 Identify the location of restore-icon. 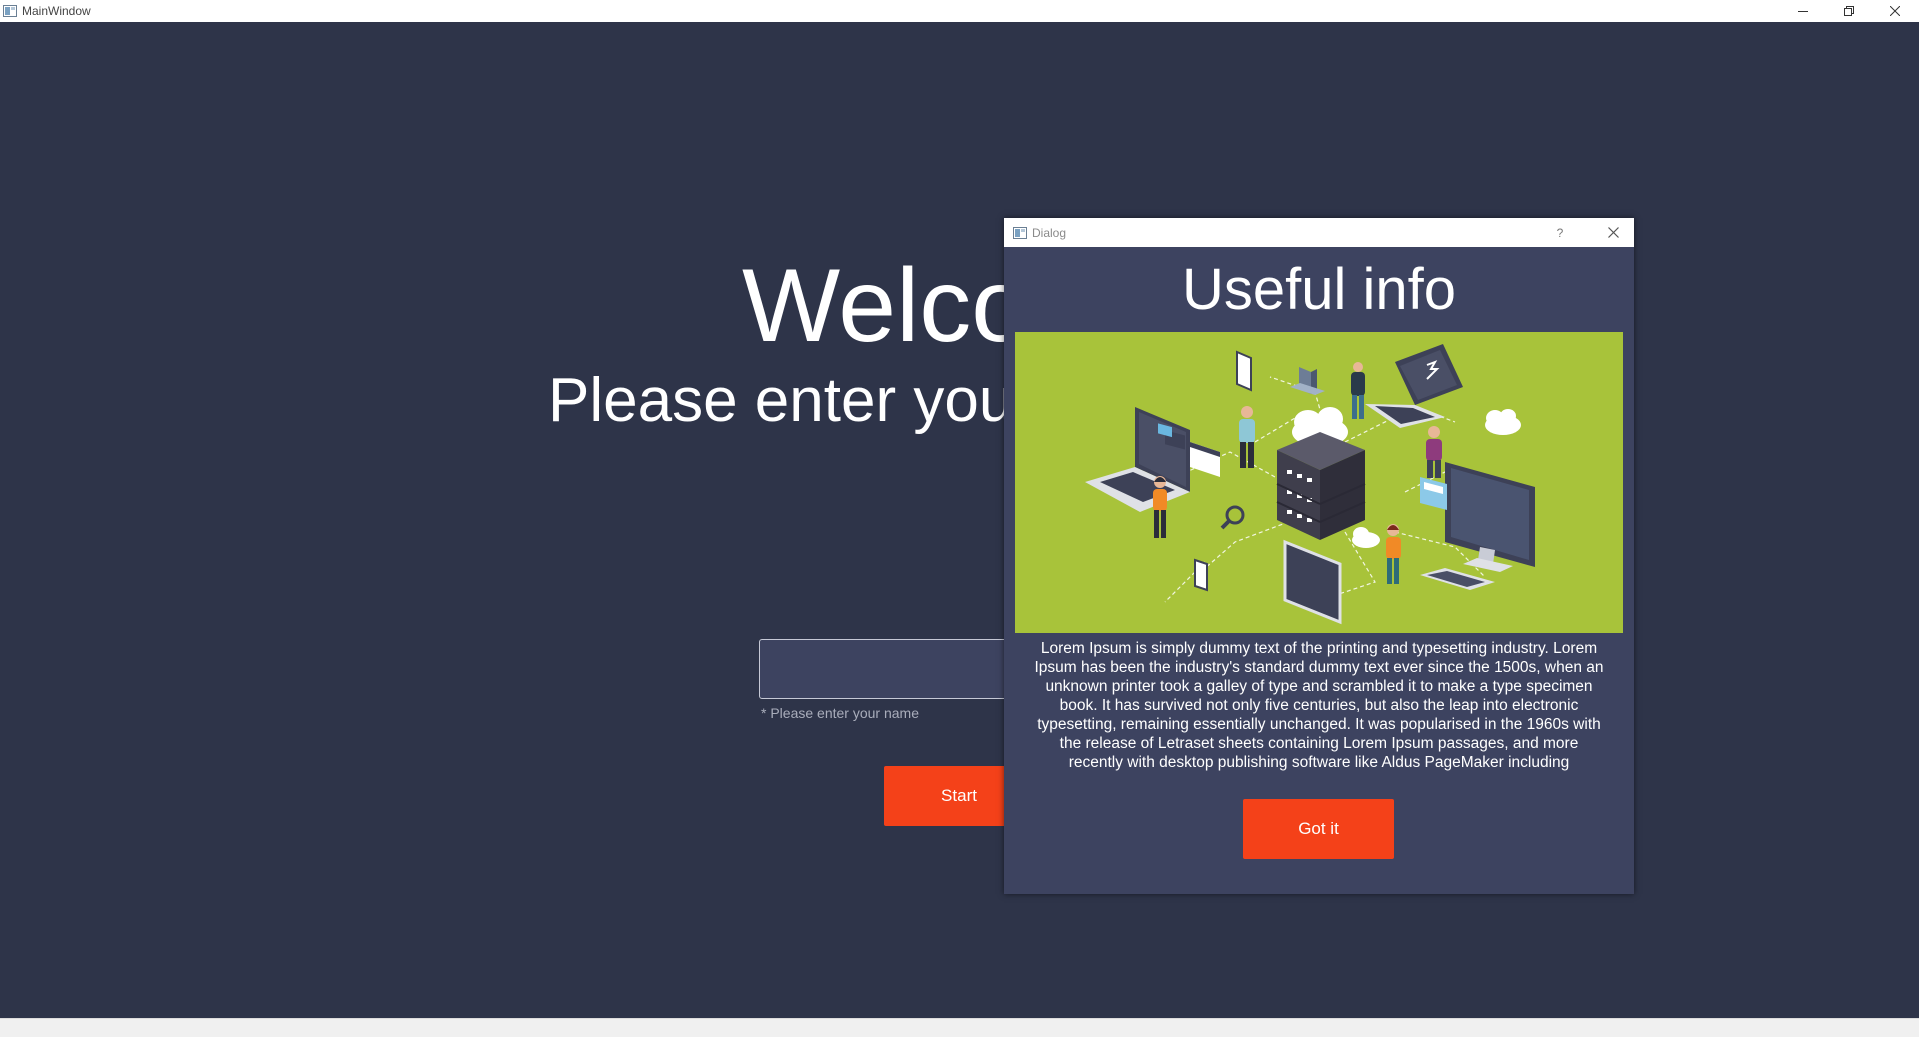
(1849, 11).